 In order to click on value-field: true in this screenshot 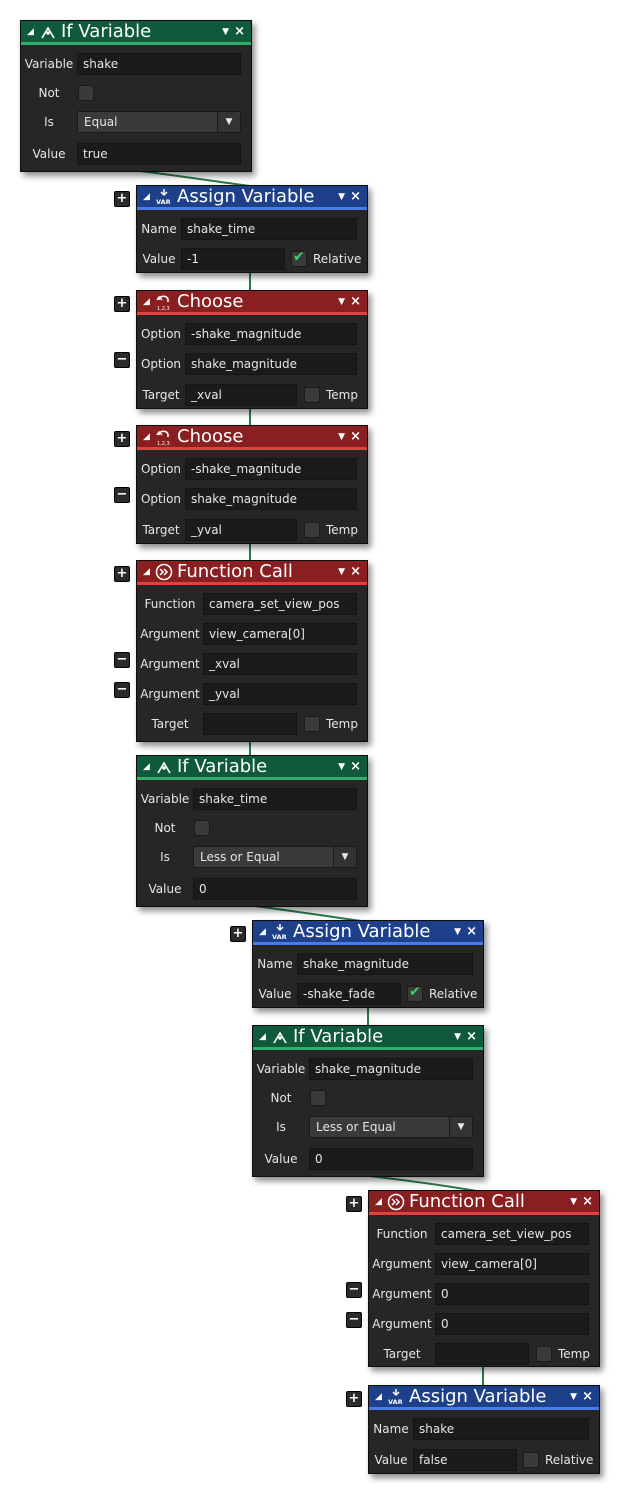, I will do `click(159, 154)`.